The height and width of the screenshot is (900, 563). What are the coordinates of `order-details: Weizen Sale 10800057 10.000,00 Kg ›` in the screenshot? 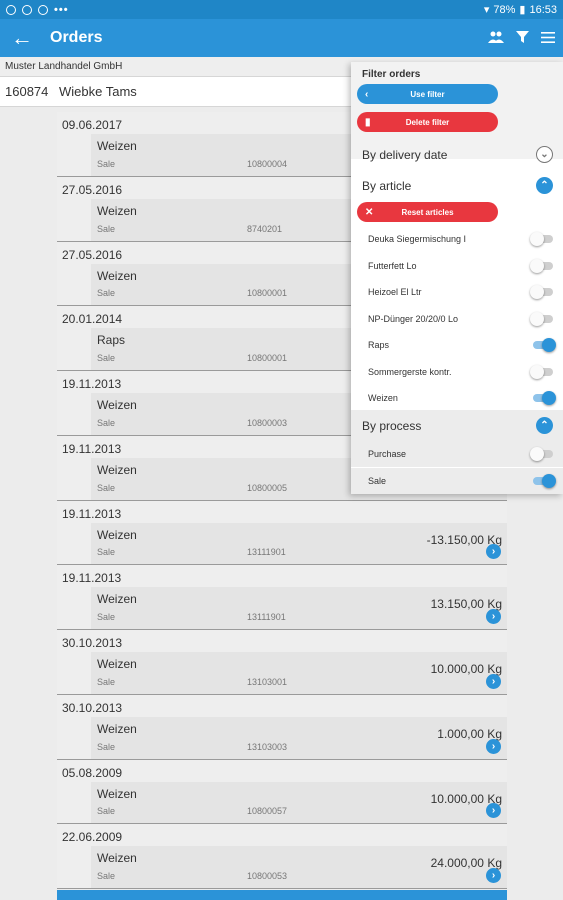 It's located at (299, 802).